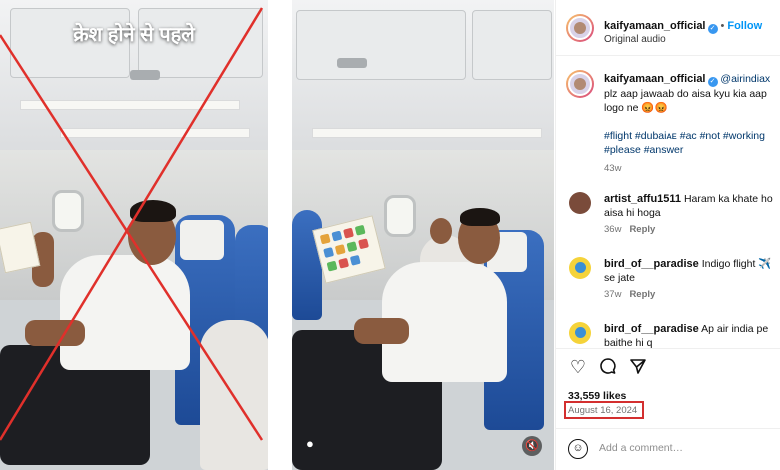  I want to click on header-line: kaifyamaan_official ✓ • Follow, so click(683, 25).